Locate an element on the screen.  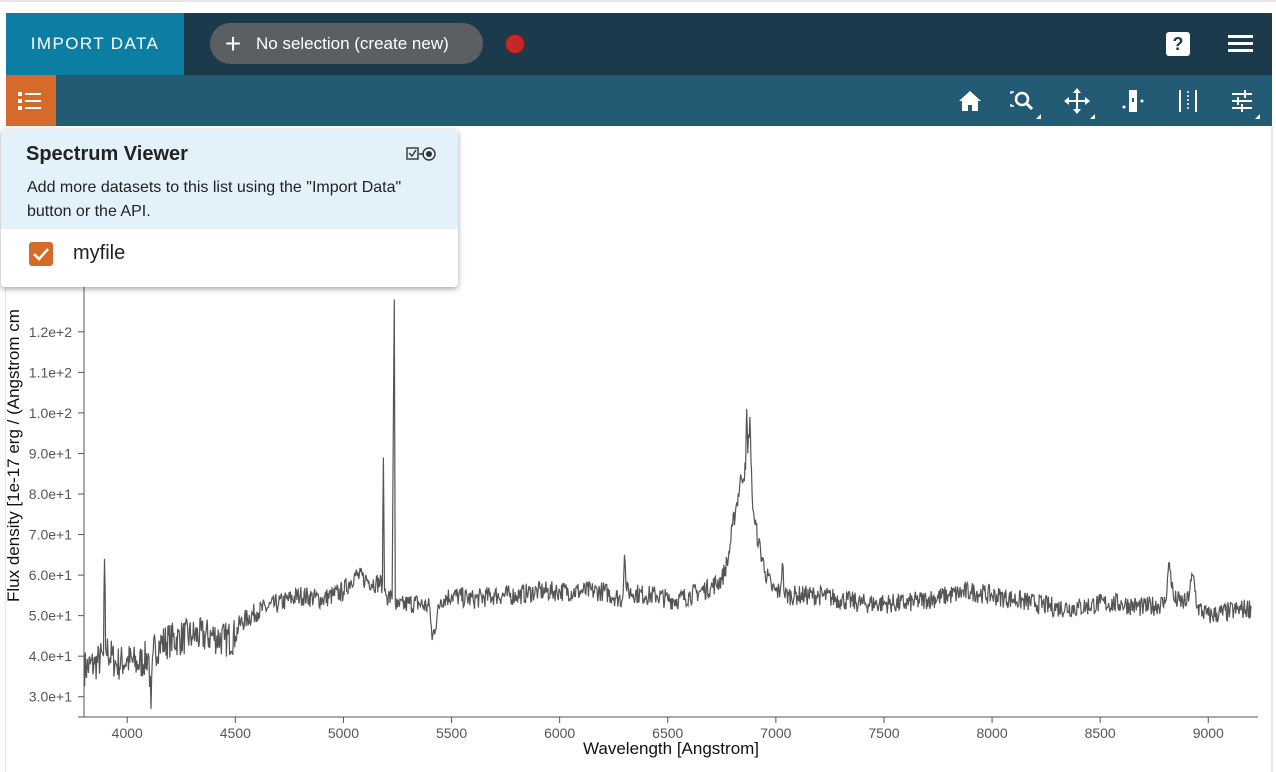
y-tick-label: 9.0e+1 is located at coordinates (50, 453).